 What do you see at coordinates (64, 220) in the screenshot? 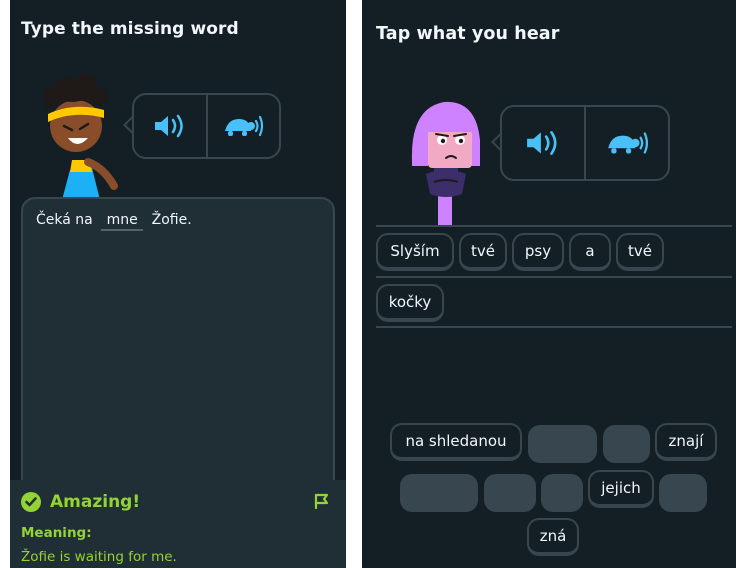
I see `sentence-before: Čeká na` at bounding box center [64, 220].